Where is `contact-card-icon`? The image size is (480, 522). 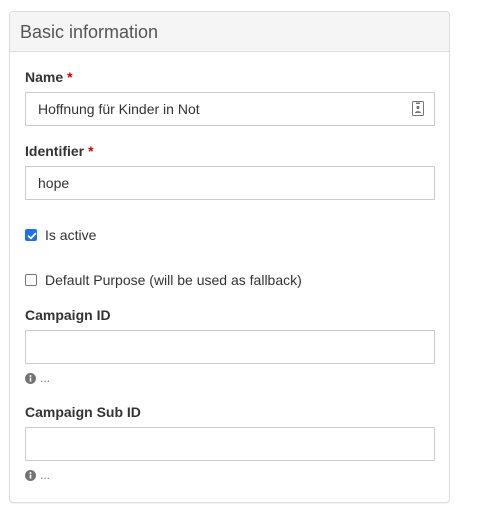 contact-card-icon is located at coordinates (418, 108).